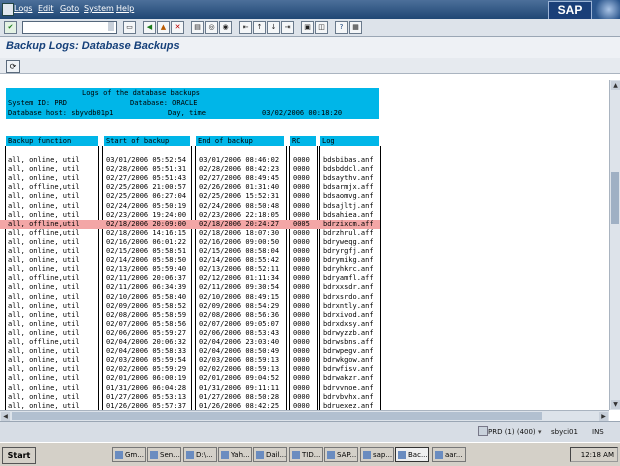 The width and height of the screenshot is (620, 466). I want to click on new-session-icon: ▣, so click(307, 27).